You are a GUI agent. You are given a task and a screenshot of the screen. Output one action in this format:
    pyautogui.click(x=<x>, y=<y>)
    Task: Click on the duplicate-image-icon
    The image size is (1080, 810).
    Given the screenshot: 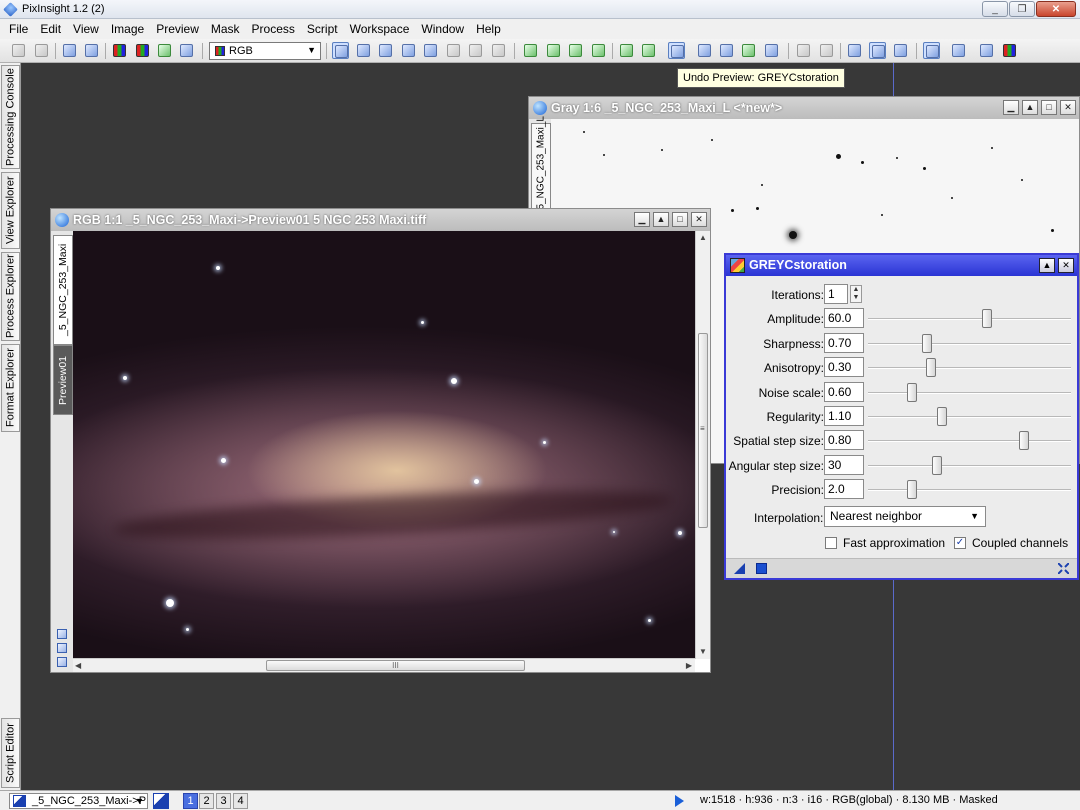 What is the action you would take?
    pyautogui.click(x=91, y=50)
    